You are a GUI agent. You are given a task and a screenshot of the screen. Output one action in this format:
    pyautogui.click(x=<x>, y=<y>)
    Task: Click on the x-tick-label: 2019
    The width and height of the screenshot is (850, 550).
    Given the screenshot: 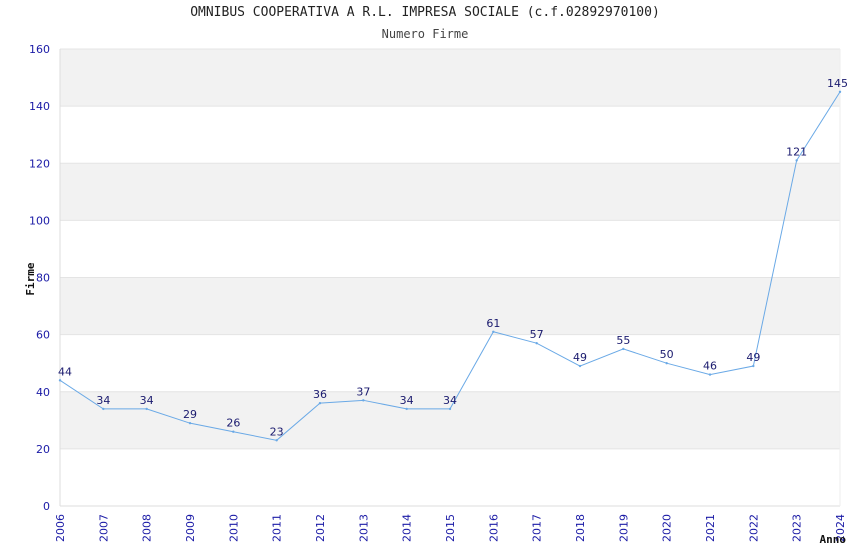 What is the action you would take?
    pyautogui.click(x=623, y=528)
    